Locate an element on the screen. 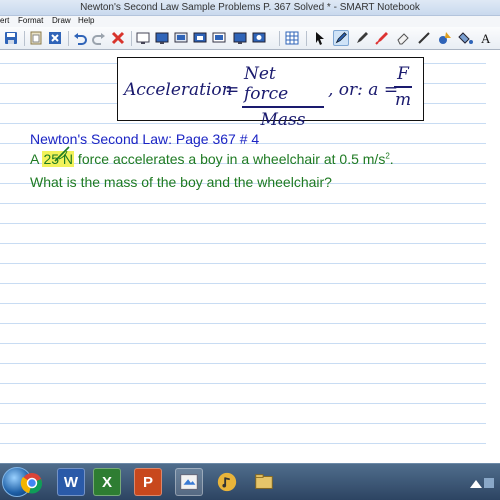 This screenshot has height=500, width=500. fill-icon is located at coordinates (466, 38).